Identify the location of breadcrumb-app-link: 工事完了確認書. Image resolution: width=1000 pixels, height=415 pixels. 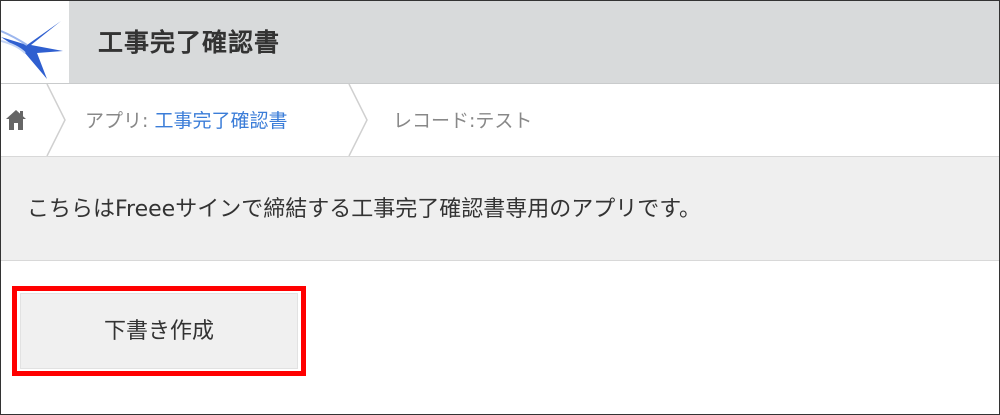
(220, 121).